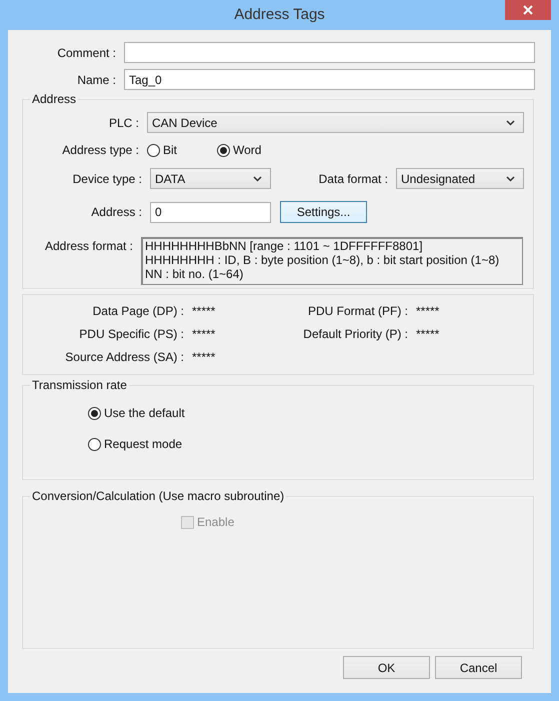 The width and height of the screenshot is (559, 701). What do you see at coordinates (239, 150) in the screenshot?
I see `address-type-radio: Word` at bounding box center [239, 150].